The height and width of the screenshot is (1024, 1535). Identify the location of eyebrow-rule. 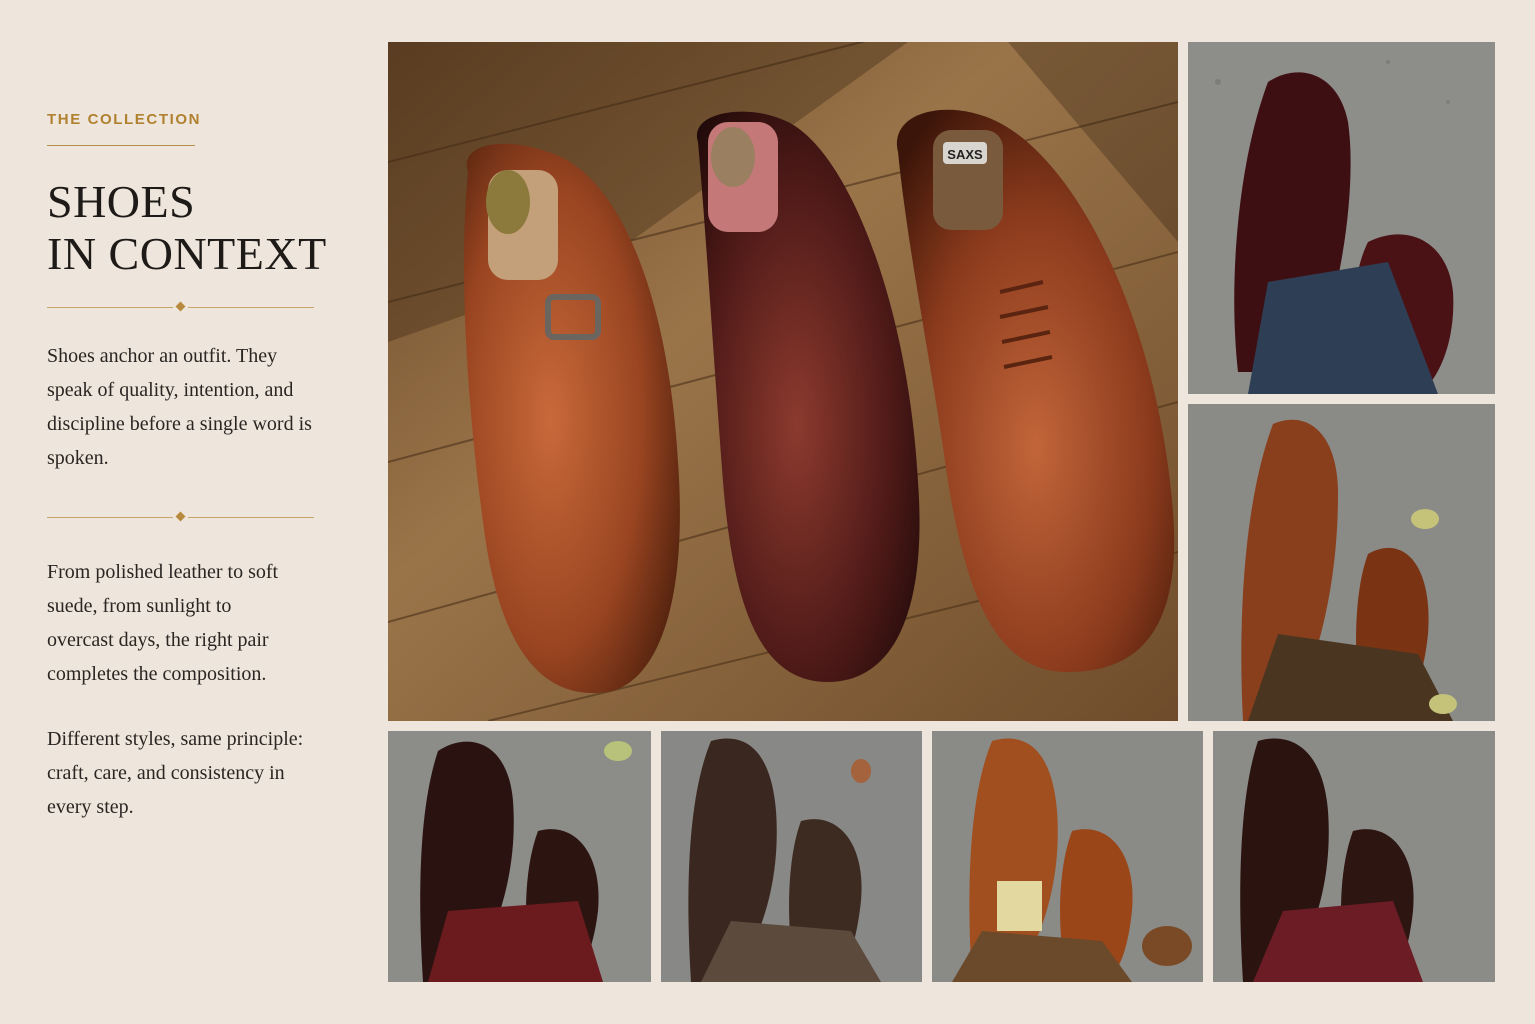
(121, 145).